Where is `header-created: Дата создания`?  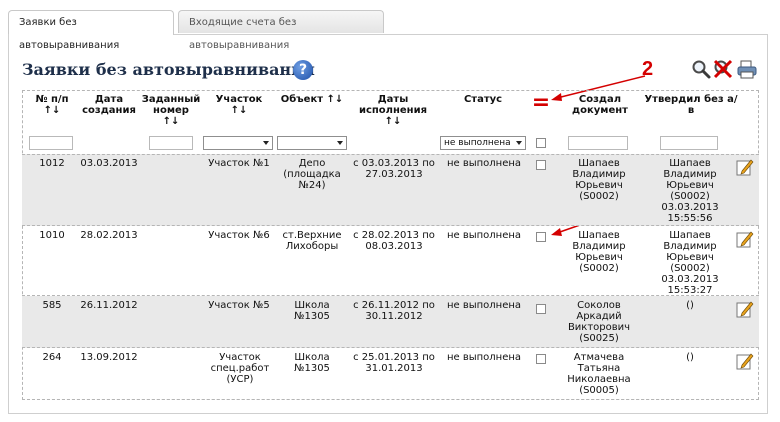
header-created: Дата создания is located at coordinates (109, 105).